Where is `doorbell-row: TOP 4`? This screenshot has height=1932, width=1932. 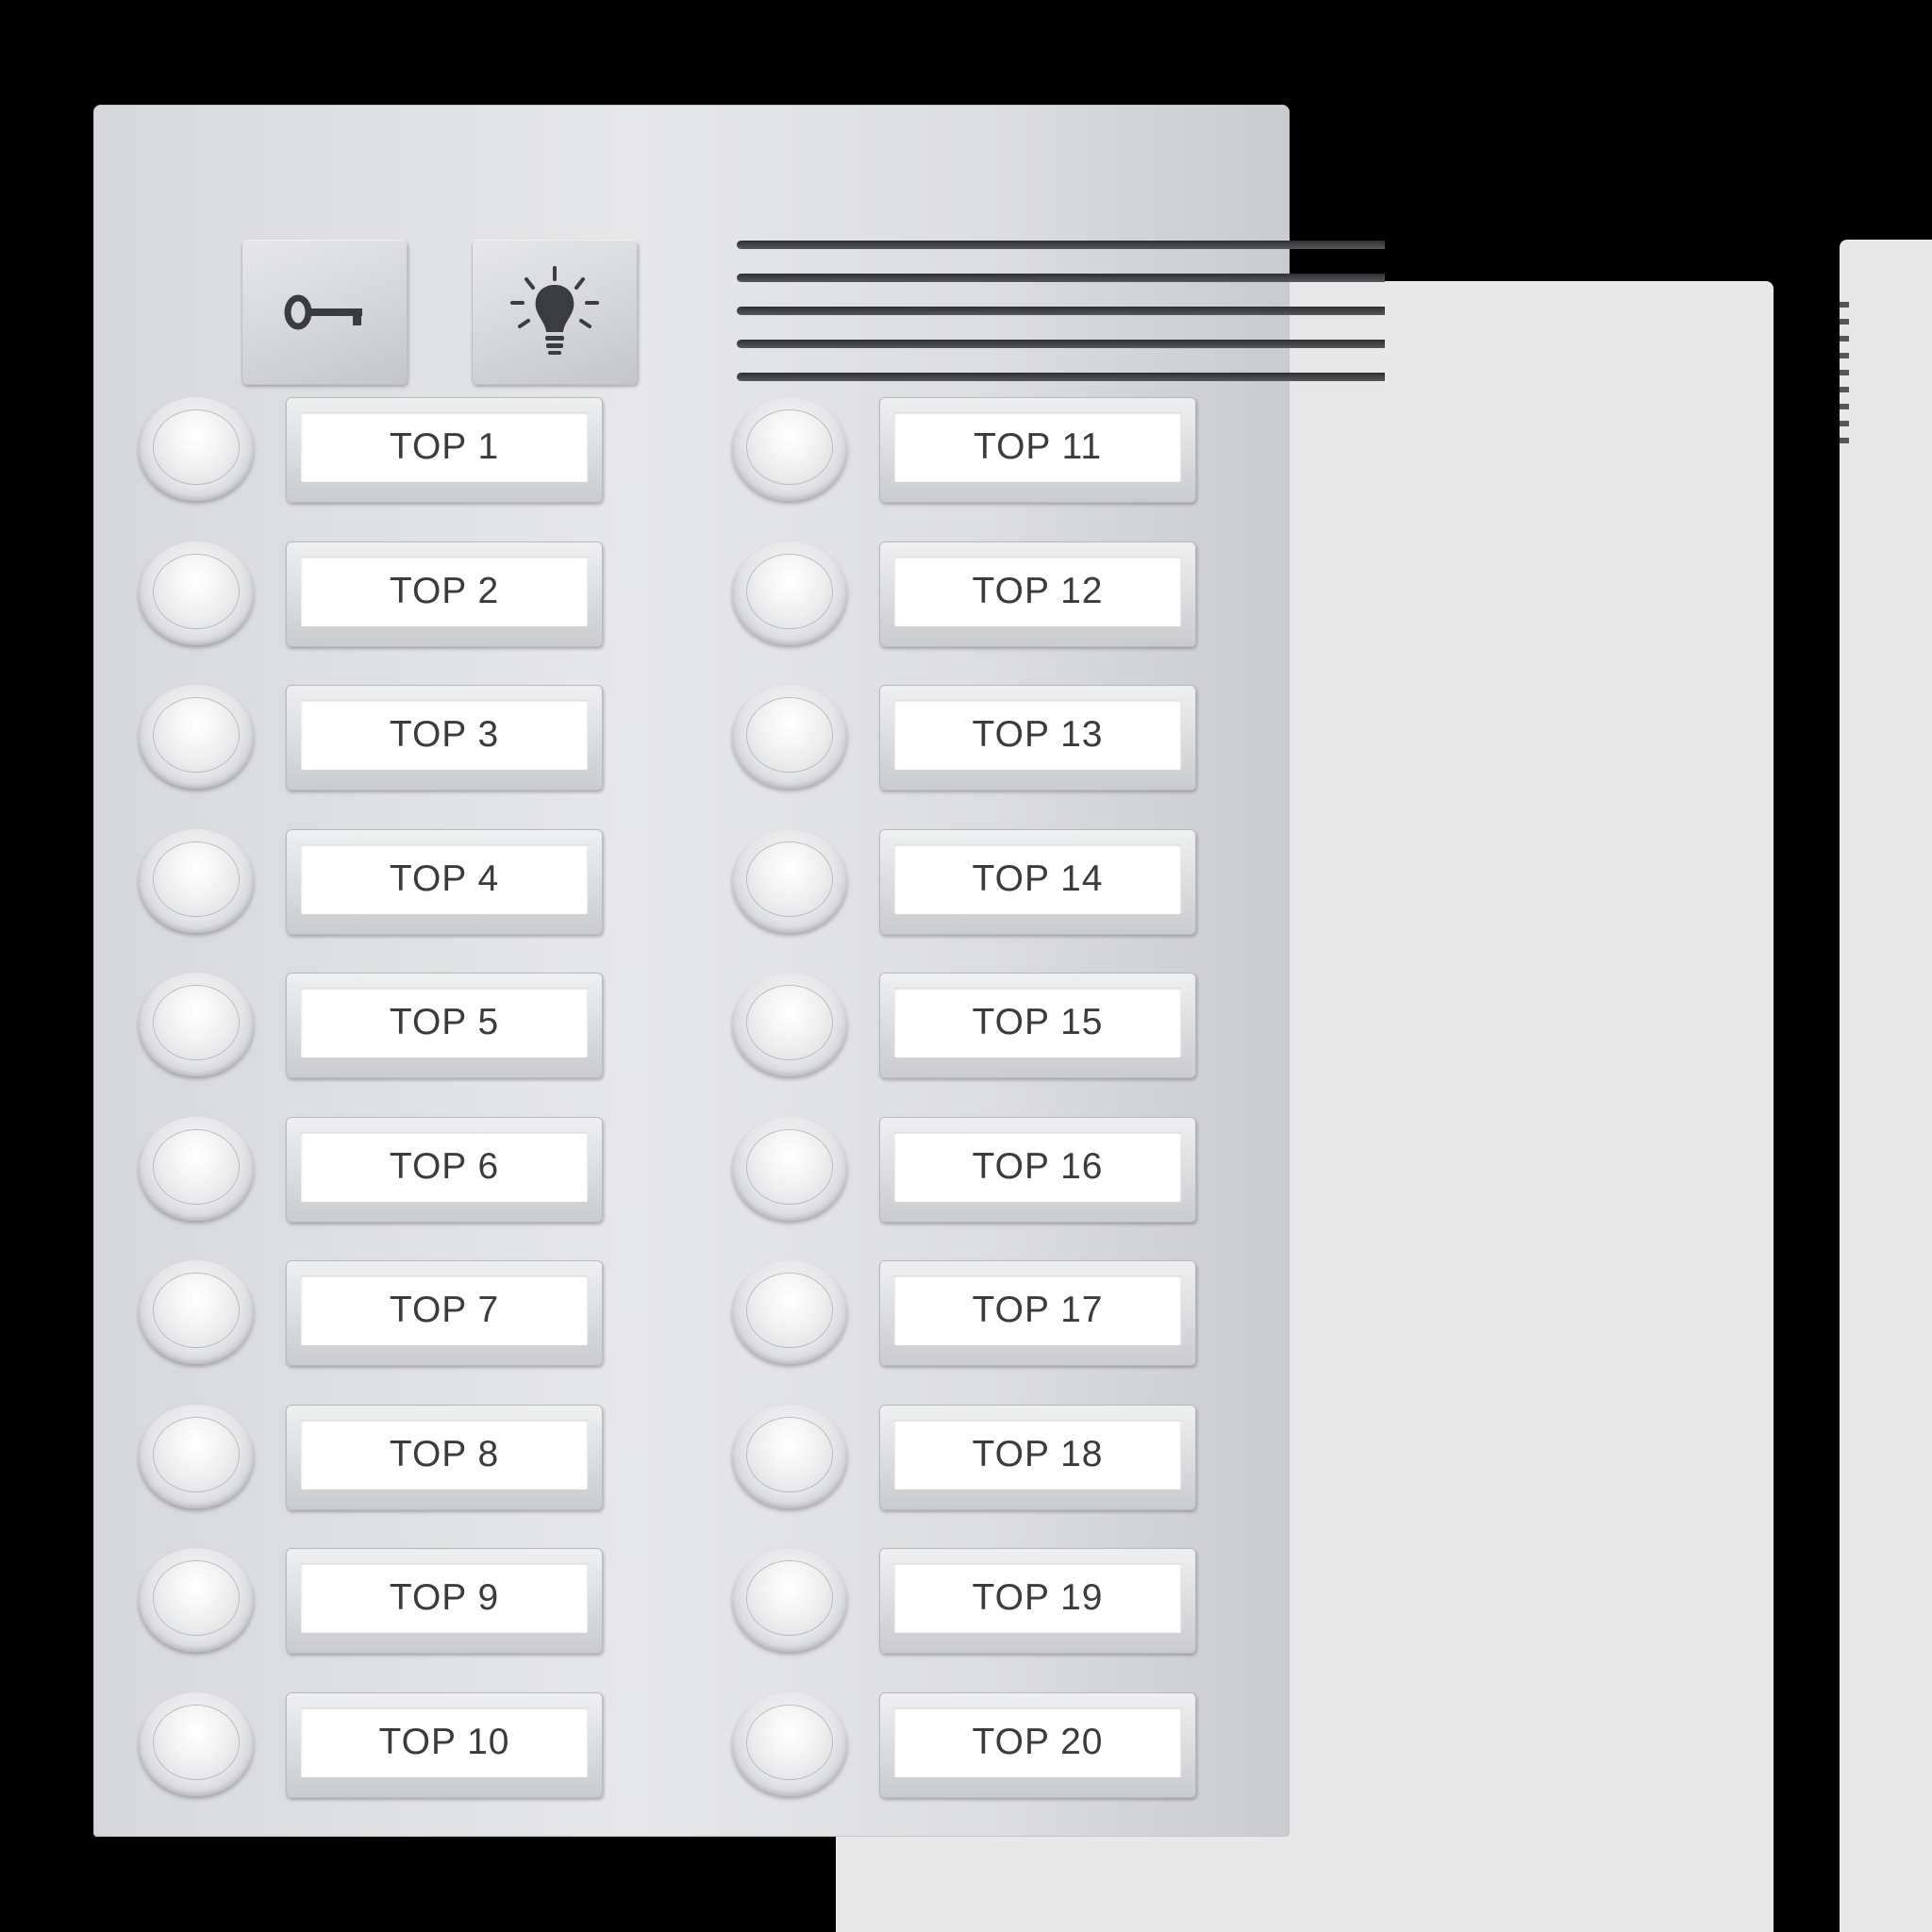
doorbell-row: TOP 4 is located at coordinates (374, 882).